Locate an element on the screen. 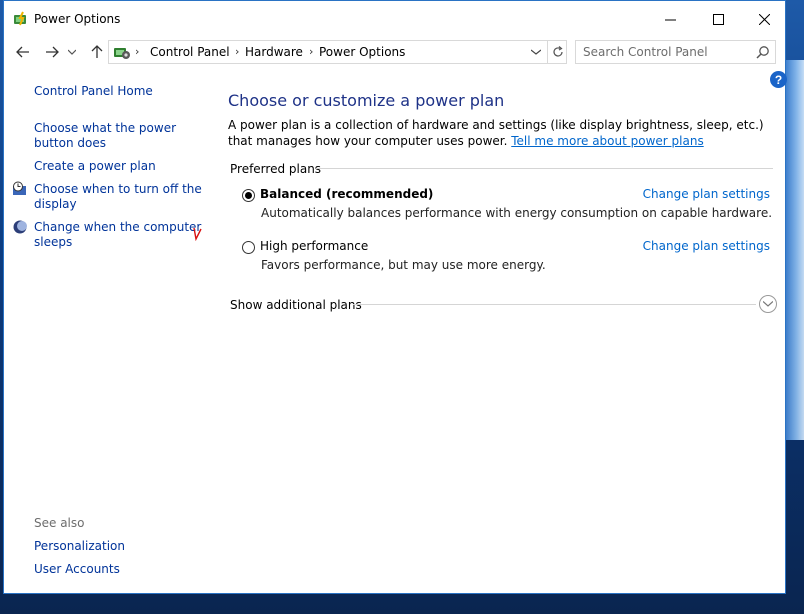  minimize-icon is located at coordinates (670, 19).